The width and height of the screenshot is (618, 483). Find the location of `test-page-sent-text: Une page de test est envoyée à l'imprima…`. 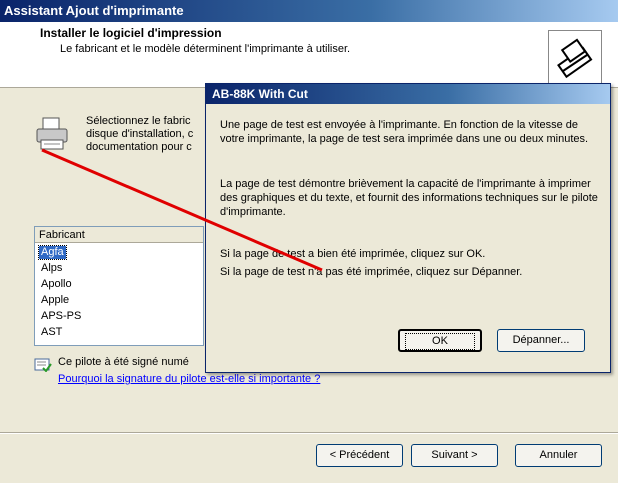

test-page-sent-text: Une page de test est envoyée à l'imprima… is located at coordinates (404, 132).